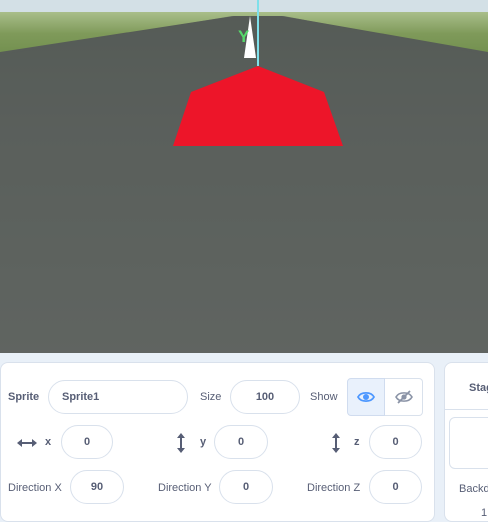 Image resolution: width=488 pixels, height=522 pixels. What do you see at coordinates (484, 513) in the screenshot?
I see `backdrop-count: 1` at bounding box center [484, 513].